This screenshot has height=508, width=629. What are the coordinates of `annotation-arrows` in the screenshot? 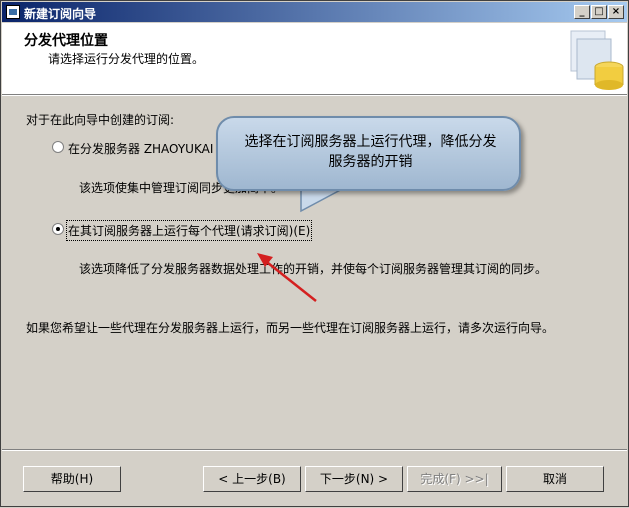 It's located at (309, 240).